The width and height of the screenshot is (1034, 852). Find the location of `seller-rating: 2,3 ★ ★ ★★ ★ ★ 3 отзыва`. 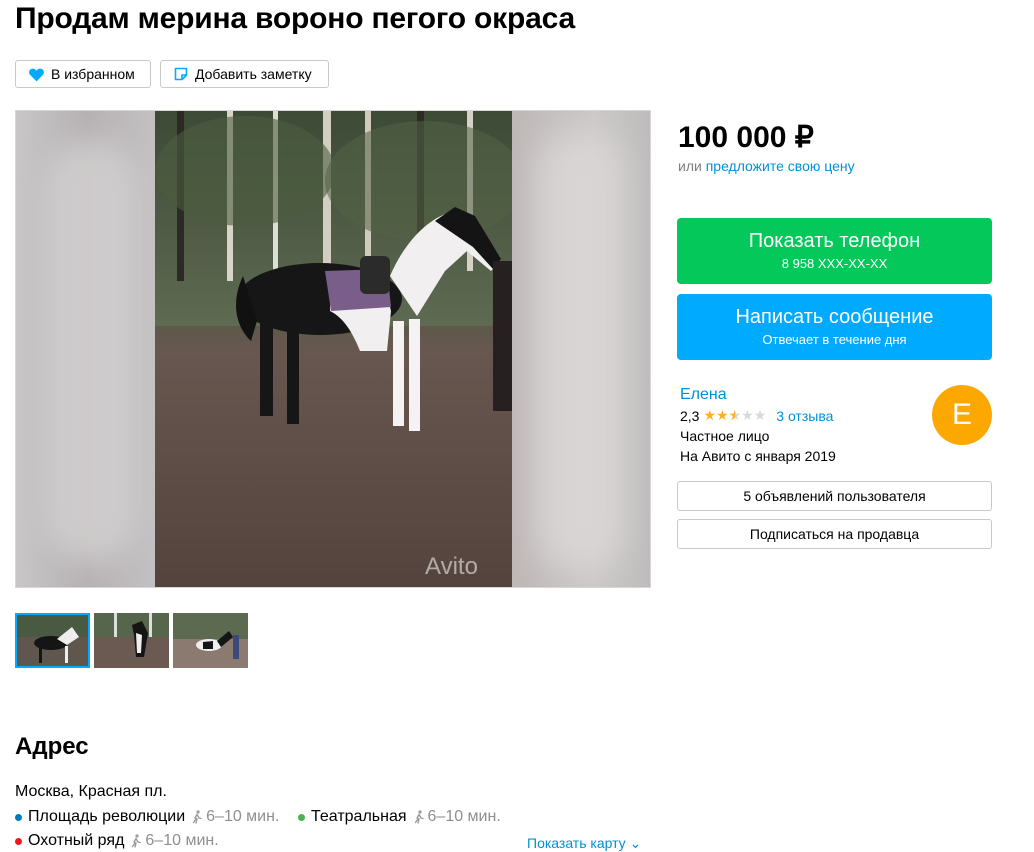

seller-rating: 2,3 ★ ★ ★★ ★ ★ 3 отзыва is located at coordinates (756, 415).